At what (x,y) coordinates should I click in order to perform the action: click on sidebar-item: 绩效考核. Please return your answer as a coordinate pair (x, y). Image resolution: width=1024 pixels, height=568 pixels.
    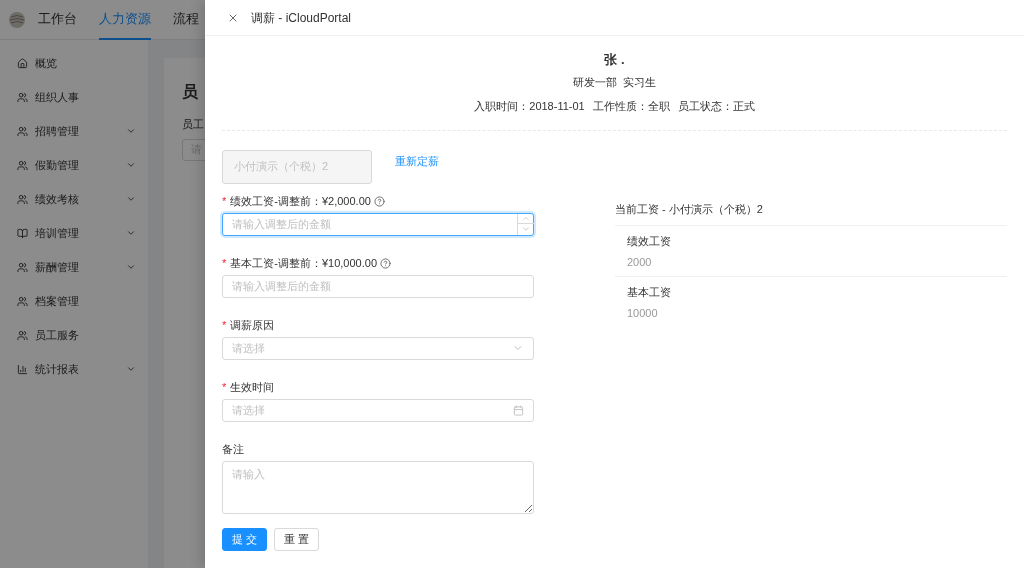
    Looking at the image, I should click on (74, 199).